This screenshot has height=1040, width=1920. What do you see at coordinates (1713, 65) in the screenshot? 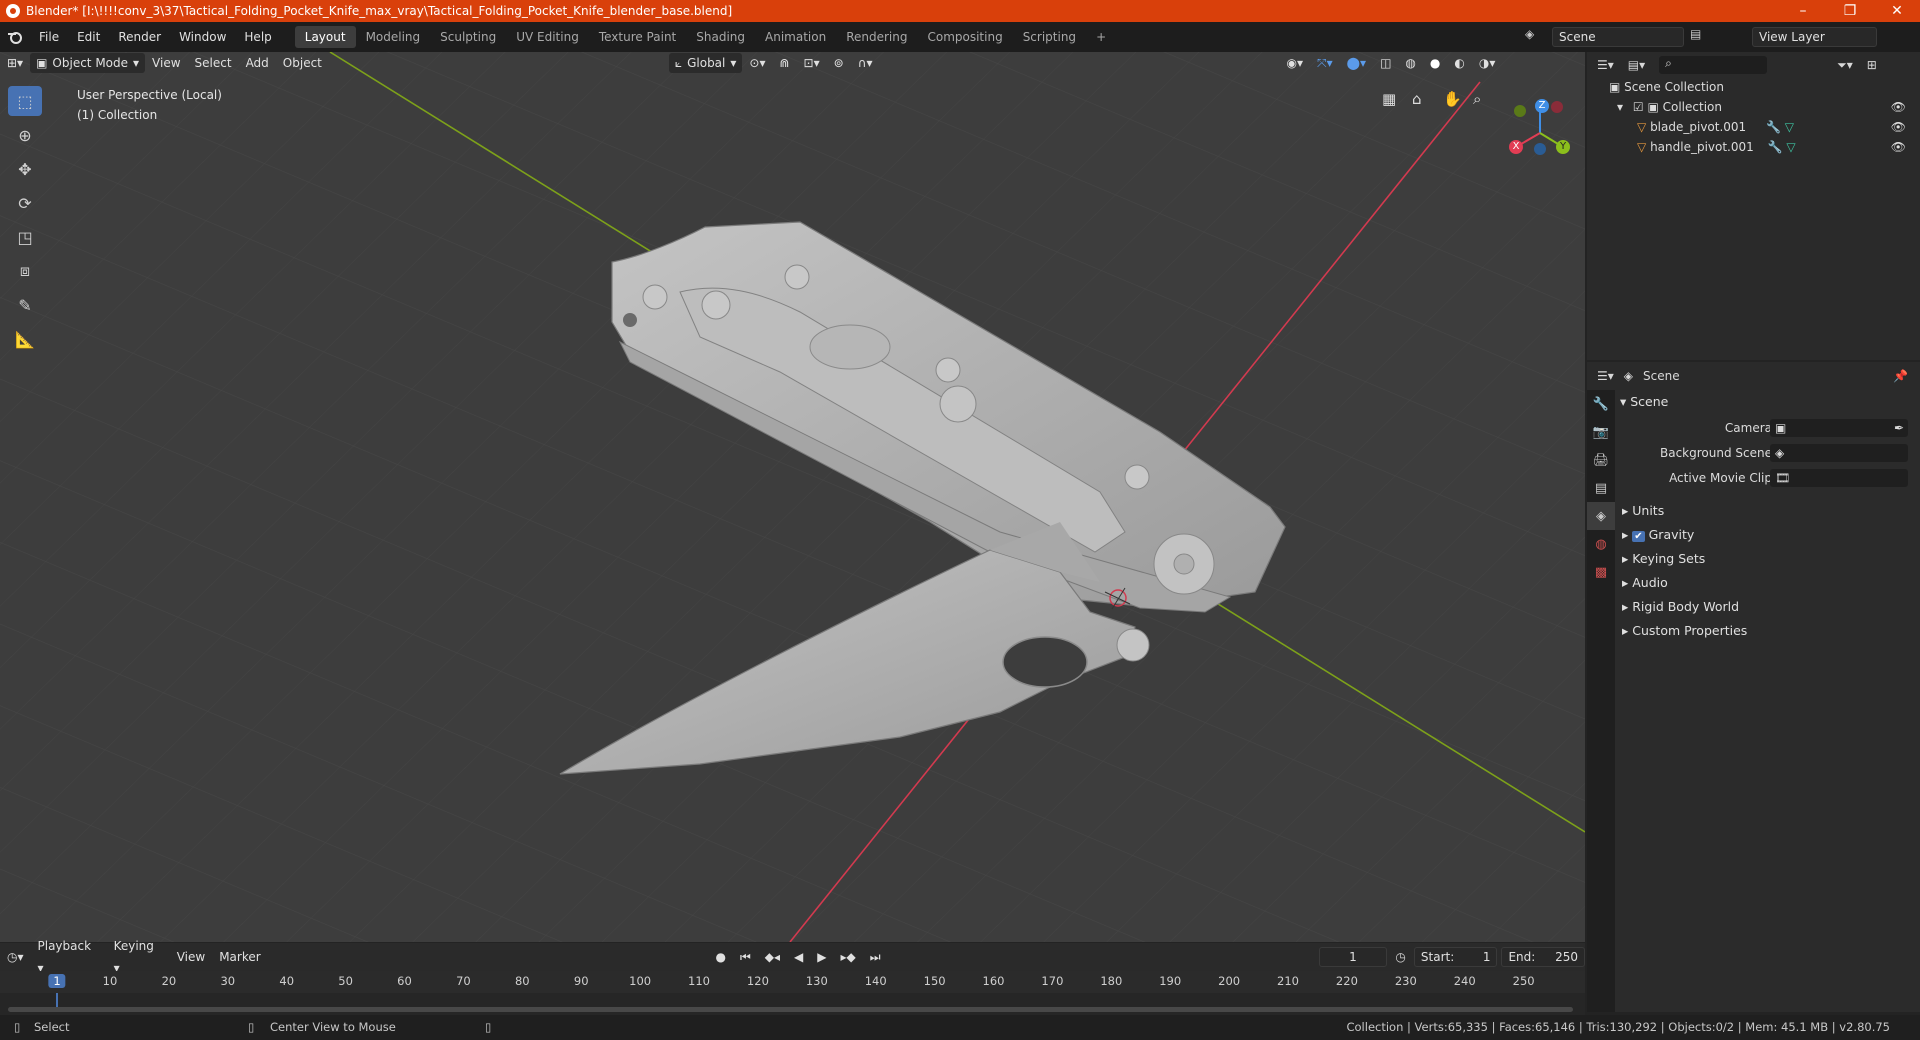
I see `outliner-search-input: ⌕` at bounding box center [1713, 65].